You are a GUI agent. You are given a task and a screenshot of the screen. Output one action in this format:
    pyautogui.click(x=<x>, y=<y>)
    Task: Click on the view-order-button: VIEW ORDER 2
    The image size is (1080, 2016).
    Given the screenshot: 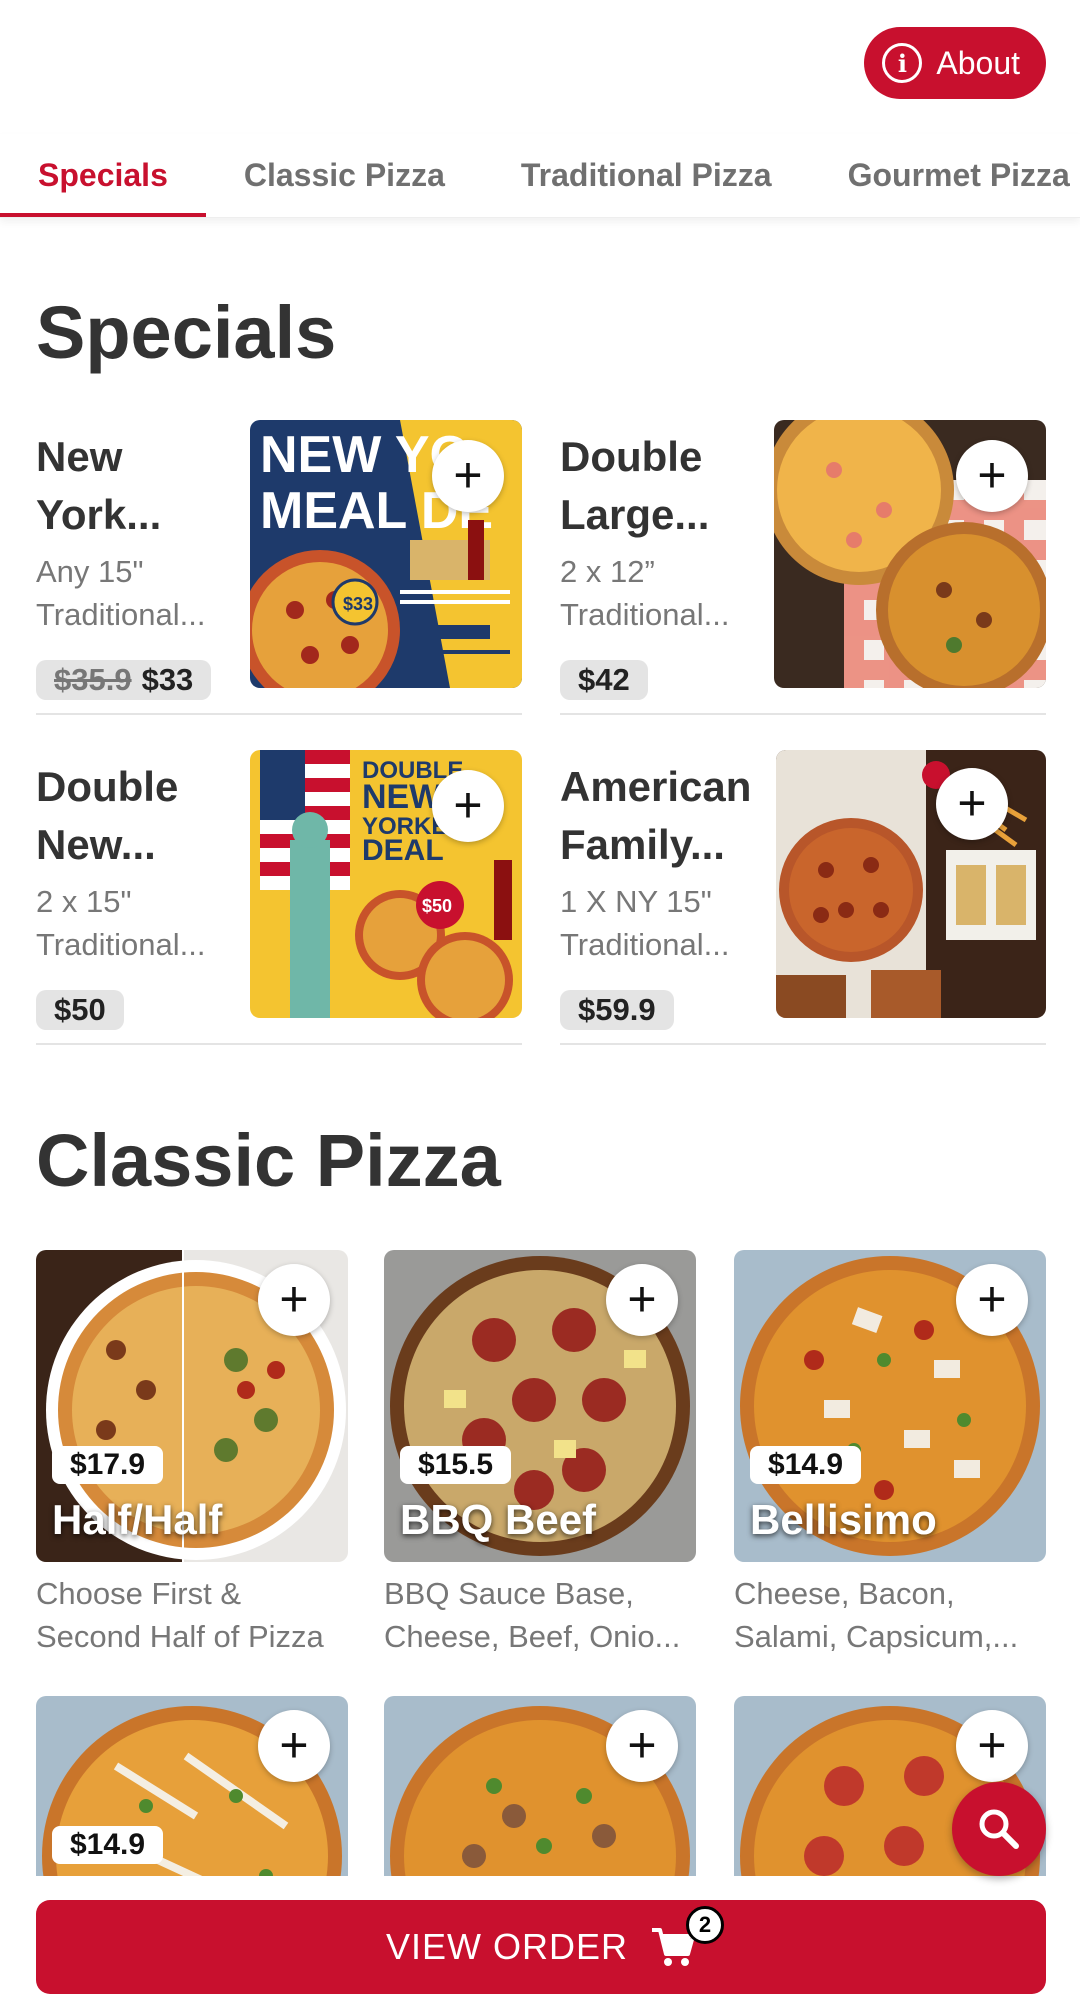 What is the action you would take?
    pyautogui.click(x=541, y=1947)
    